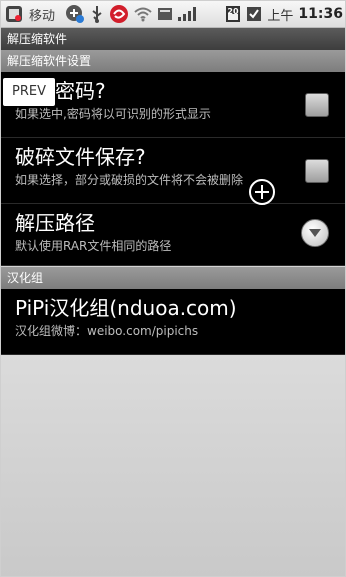  Describe the element at coordinates (113, 114) in the screenshot. I see `pref-summary: 如果选中,密码将以可识别的形式显示` at that location.